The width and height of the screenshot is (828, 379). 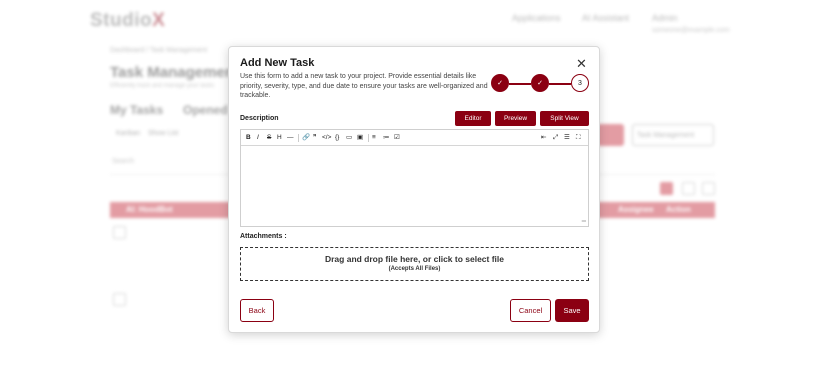 I want to click on attachments-label: Attachments :, so click(x=263, y=236).